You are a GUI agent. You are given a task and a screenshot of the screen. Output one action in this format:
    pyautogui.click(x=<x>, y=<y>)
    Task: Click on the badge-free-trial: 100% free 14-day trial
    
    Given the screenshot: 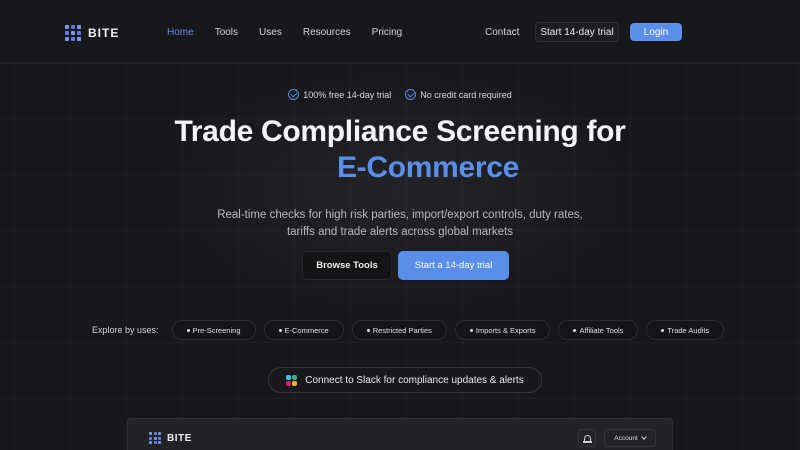 What is the action you would take?
    pyautogui.click(x=339, y=94)
    